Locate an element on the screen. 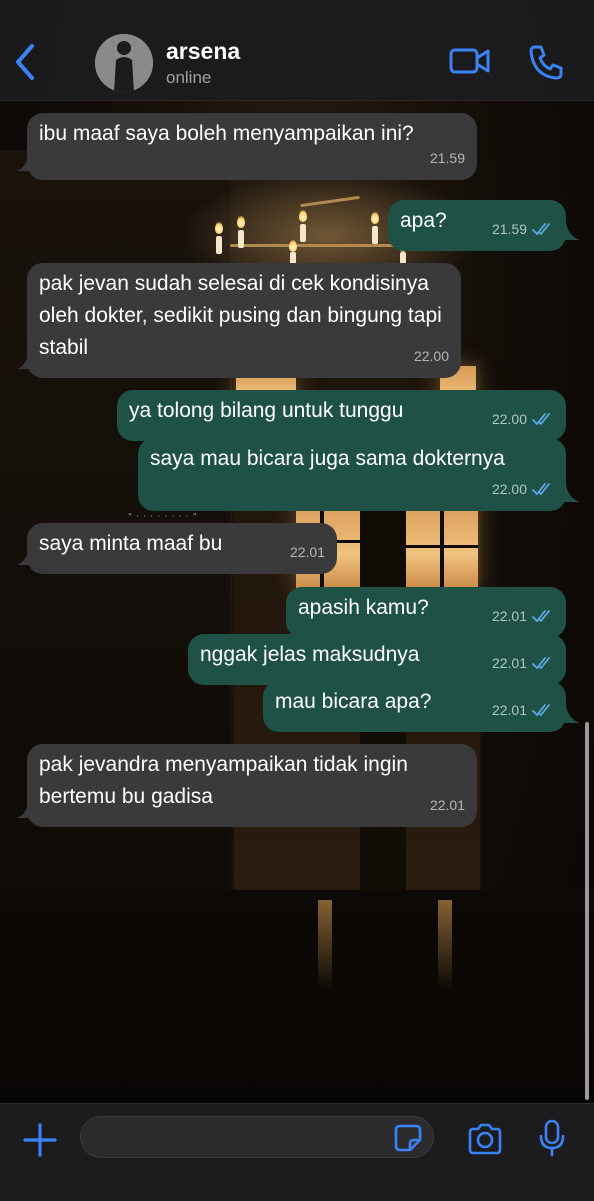 This screenshot has width=594, height=1201. voice-message-button is located at coordinates (552, 1138).